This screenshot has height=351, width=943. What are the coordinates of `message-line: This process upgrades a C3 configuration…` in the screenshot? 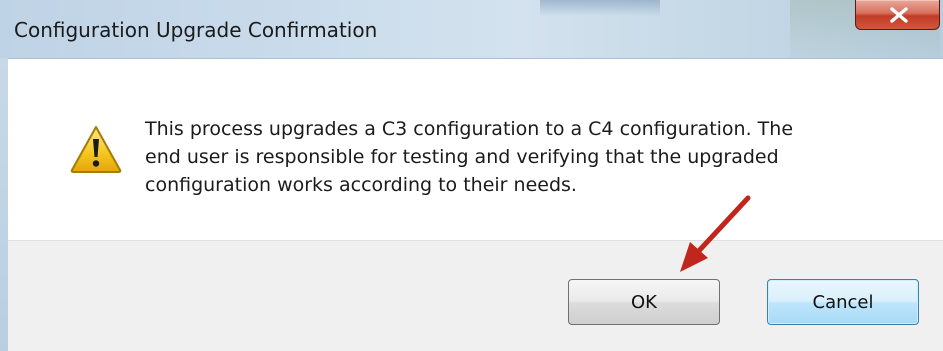 It's located at (469, 129).